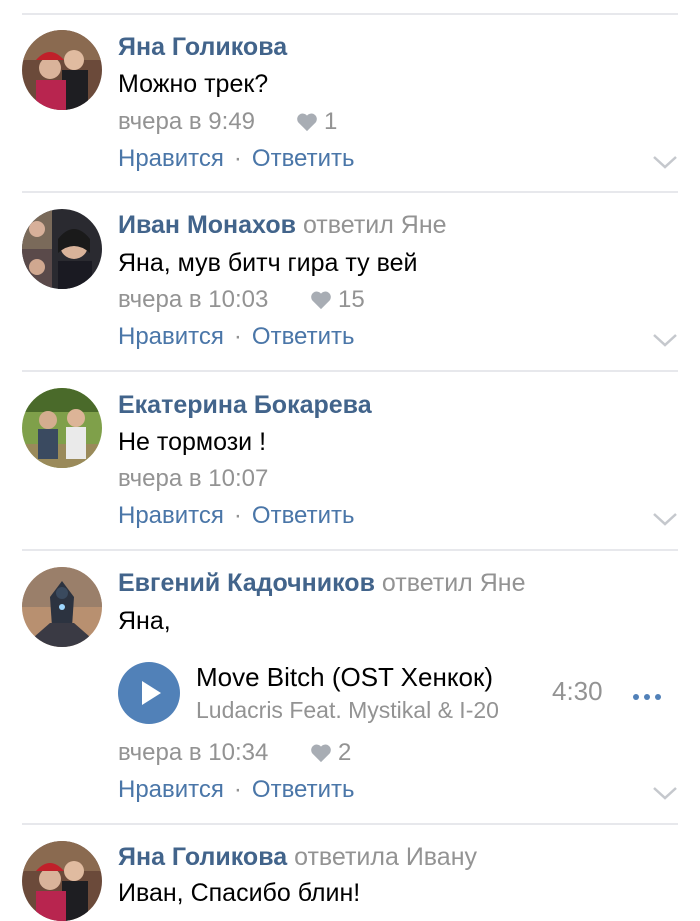  I want to click on comment-header: Яна Голикова ответила Ивану, so click(297, 857).